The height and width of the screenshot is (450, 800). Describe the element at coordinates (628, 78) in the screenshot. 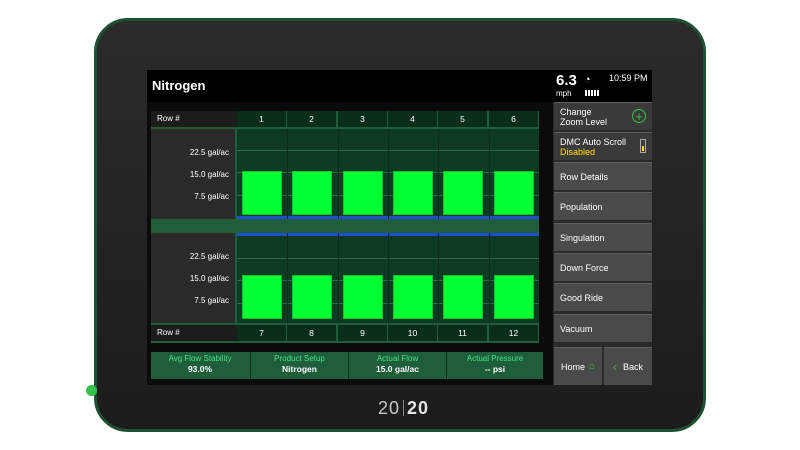

I see `clock: 10:59 PM` at that location.